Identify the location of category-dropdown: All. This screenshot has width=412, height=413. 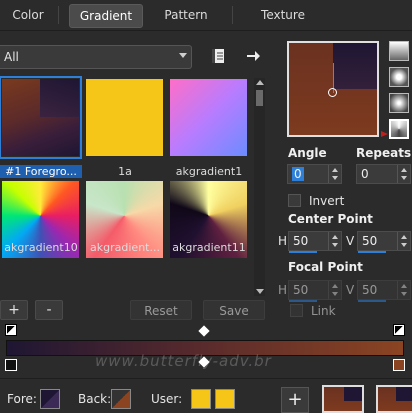
(96, 57).